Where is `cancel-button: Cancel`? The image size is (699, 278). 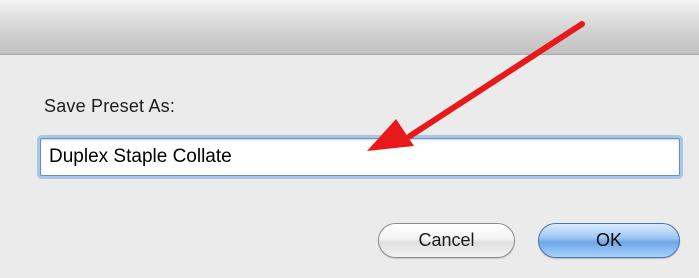
cancel-button: Cancel is located at coordinates (446, 240).